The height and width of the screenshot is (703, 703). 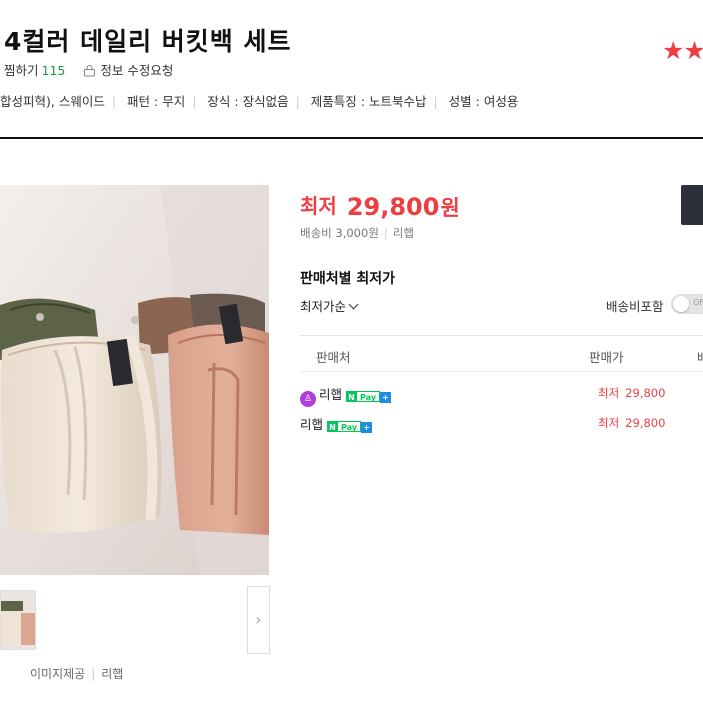 What do you see at coordinates (501, 394) in the screenshot?
I see `offer-row: ♙ 리햅 N Pay + 최저 29,800` at bounding box center [501, 394].